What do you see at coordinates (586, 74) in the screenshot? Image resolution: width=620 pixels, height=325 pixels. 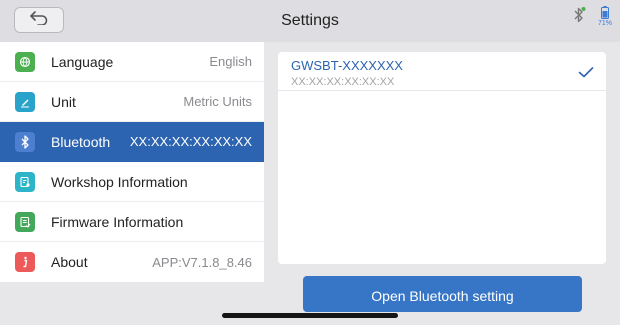 I see `checkmark-icon` at bounding box center [586, 74].